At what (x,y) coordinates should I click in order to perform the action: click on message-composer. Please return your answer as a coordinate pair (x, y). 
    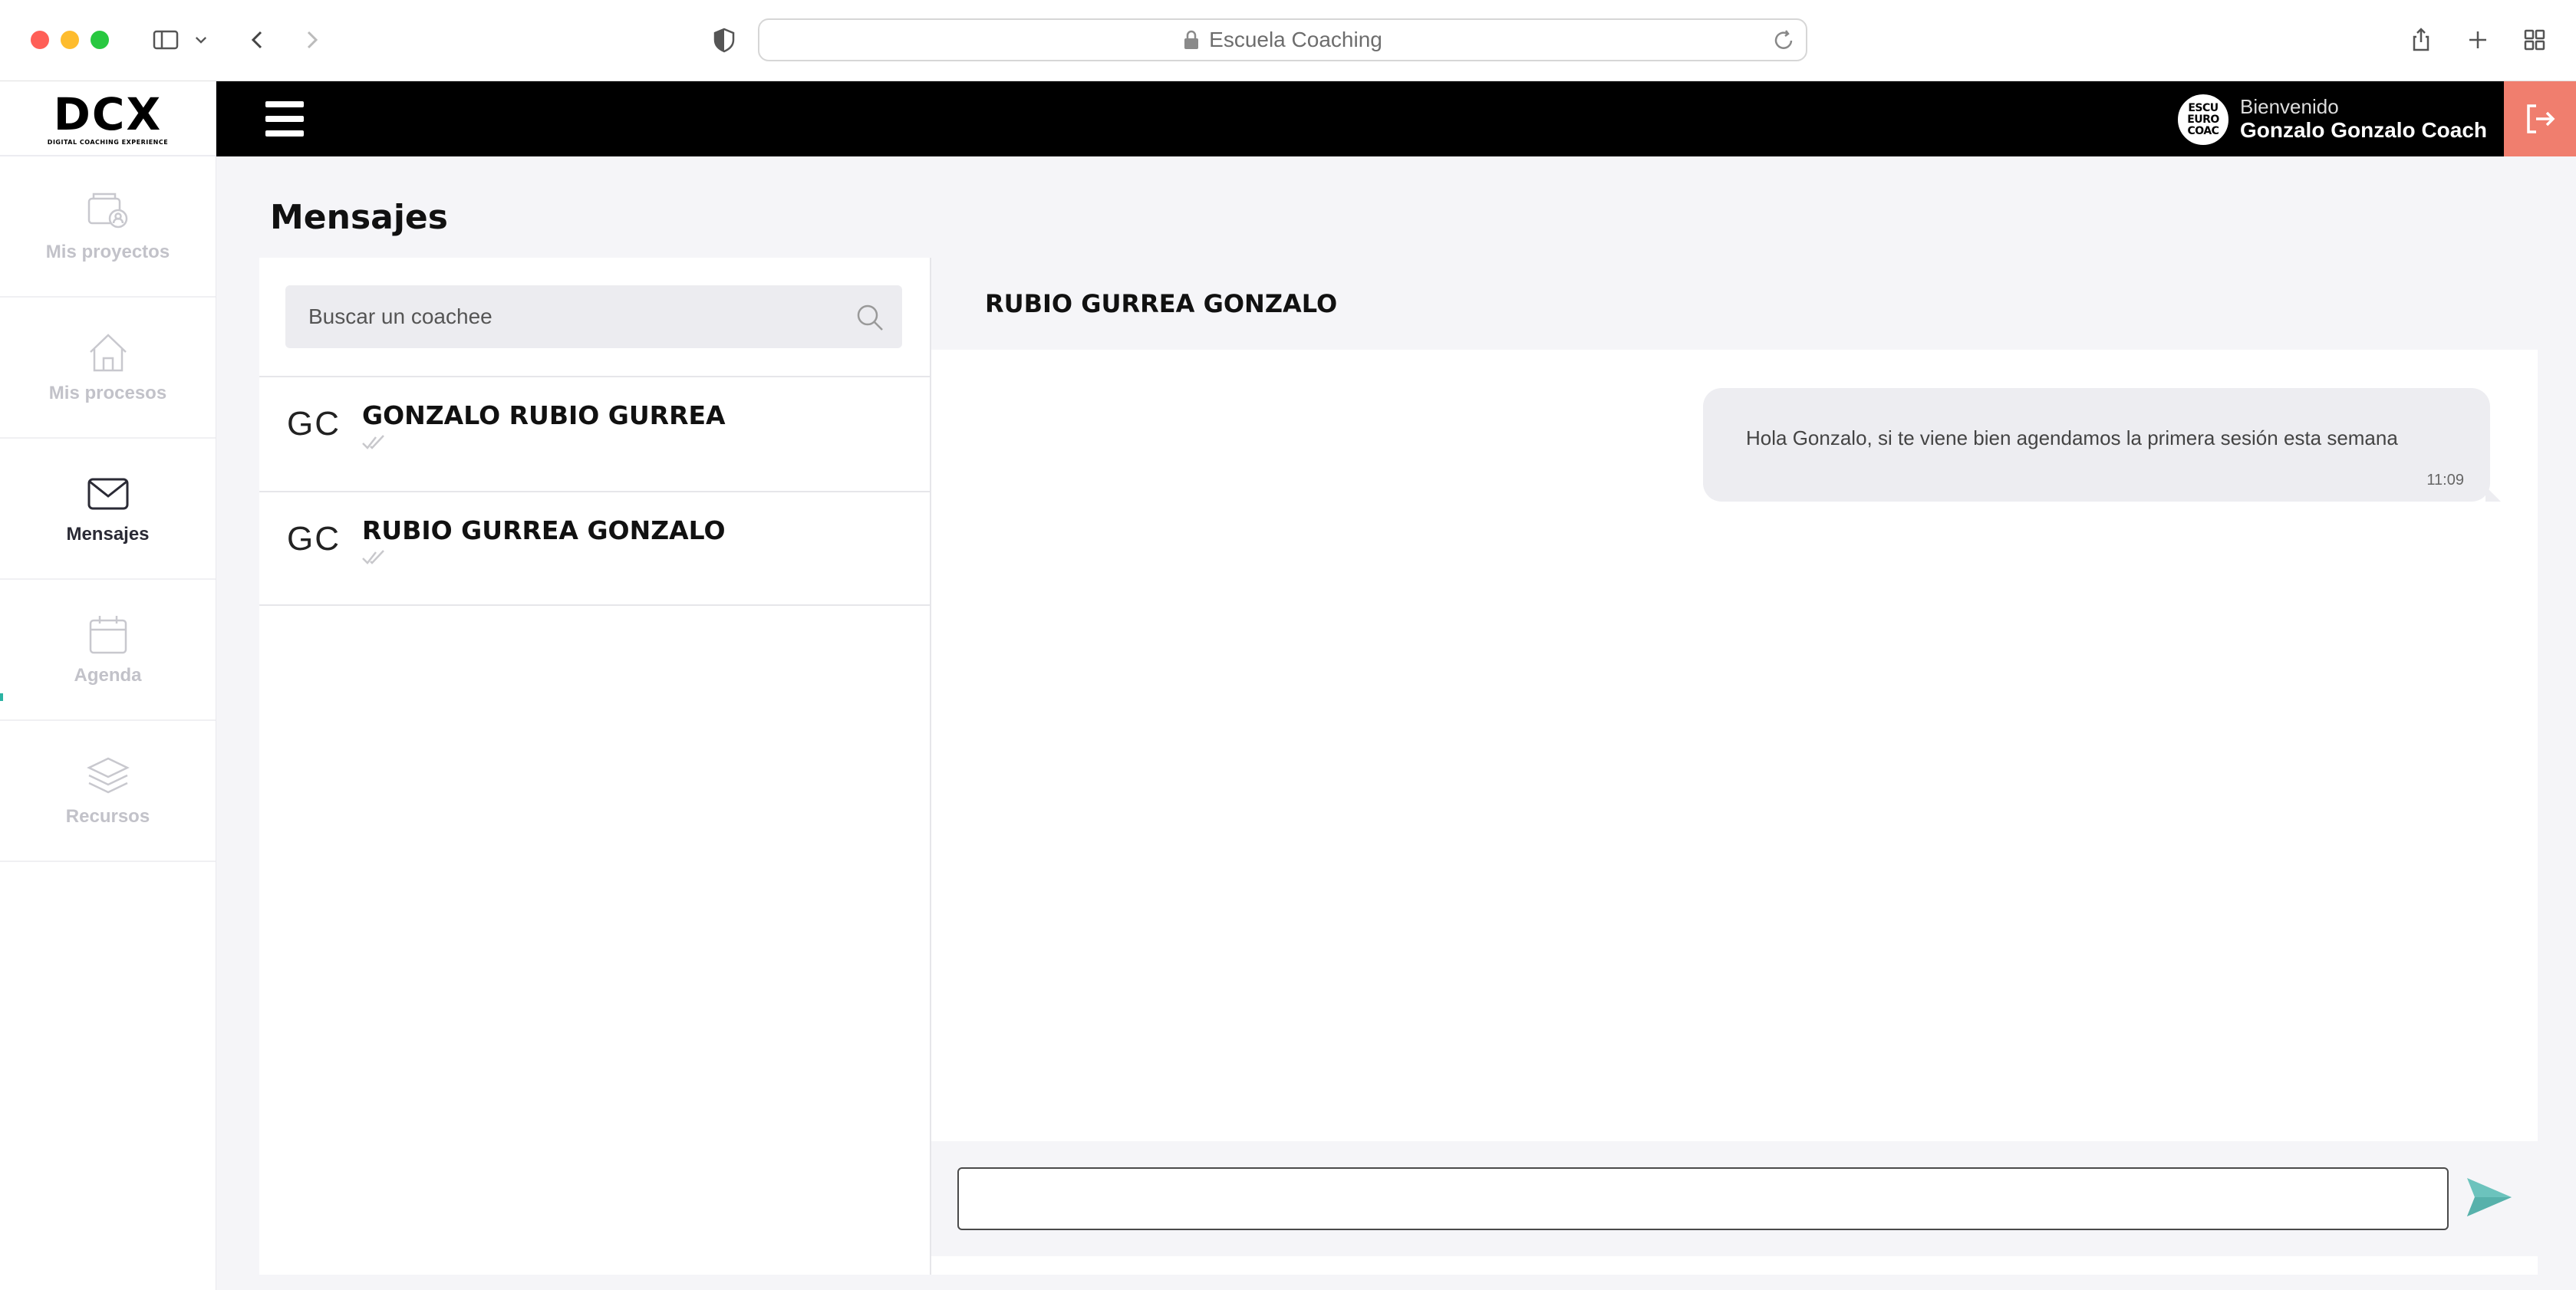
    Looking at the image, I should click on (1734, 1198).